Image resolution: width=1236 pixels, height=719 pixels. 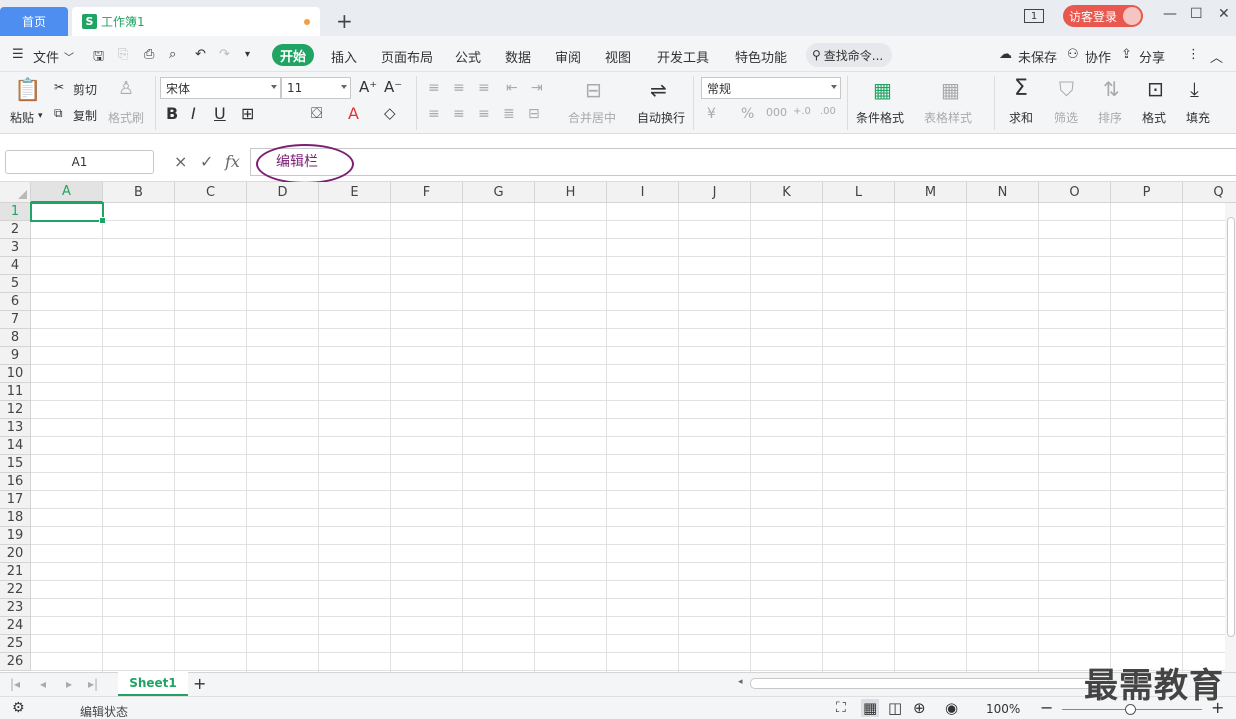 I want to click on row-header-19: 19, so click(x=15, y=536).